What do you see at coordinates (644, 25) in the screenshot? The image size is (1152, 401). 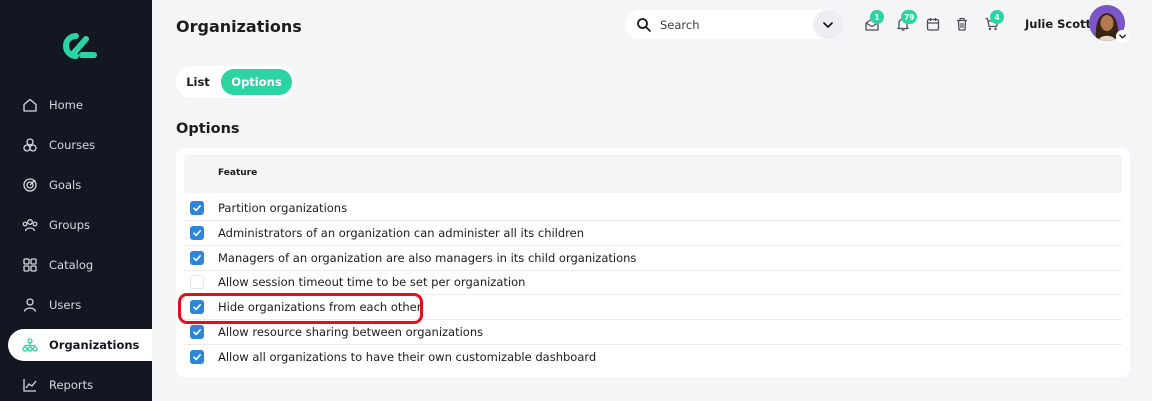 I see `search-icon` at bounding box center [644, 25].